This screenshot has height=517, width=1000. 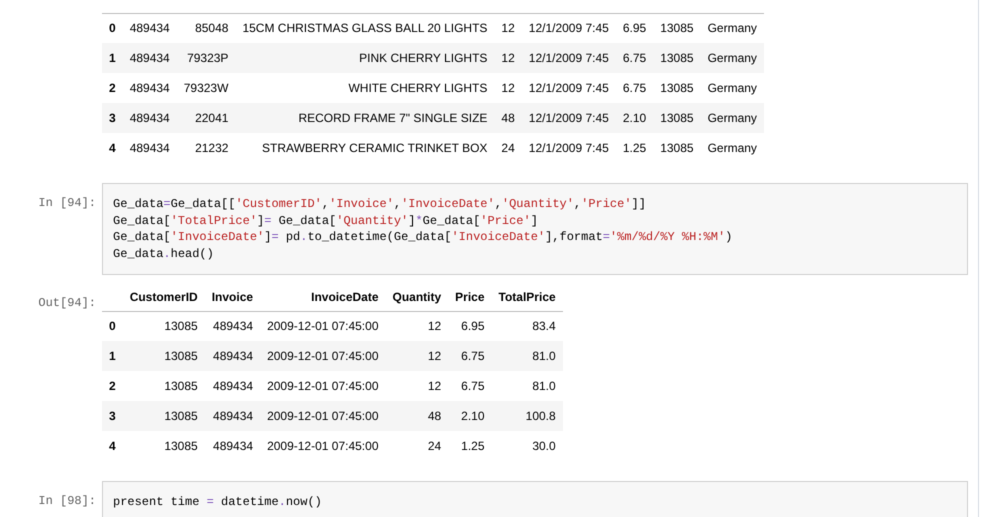 What do you see at coordinates (423, 58) in the screenshot?
I see `table-cell: PINK CHERRY LIGHTS` at bounding box center [423, 58].